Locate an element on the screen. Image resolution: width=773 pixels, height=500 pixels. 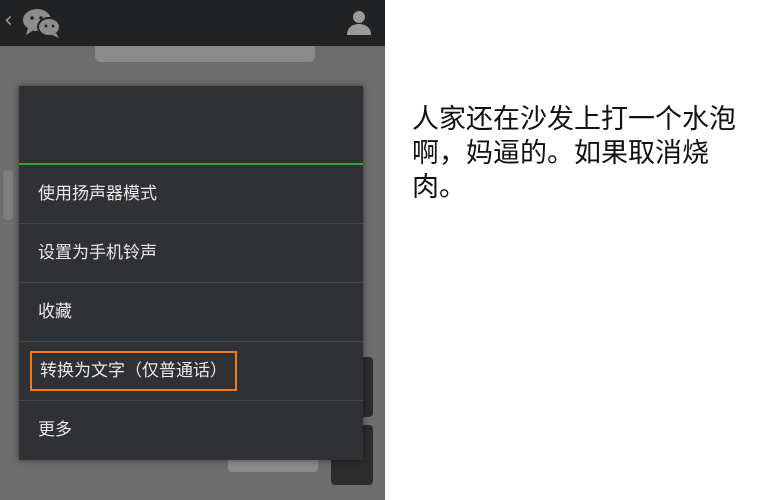
menu-item-set-ringtone: 设置为手机铃声 is located at coordinates (191, 253).